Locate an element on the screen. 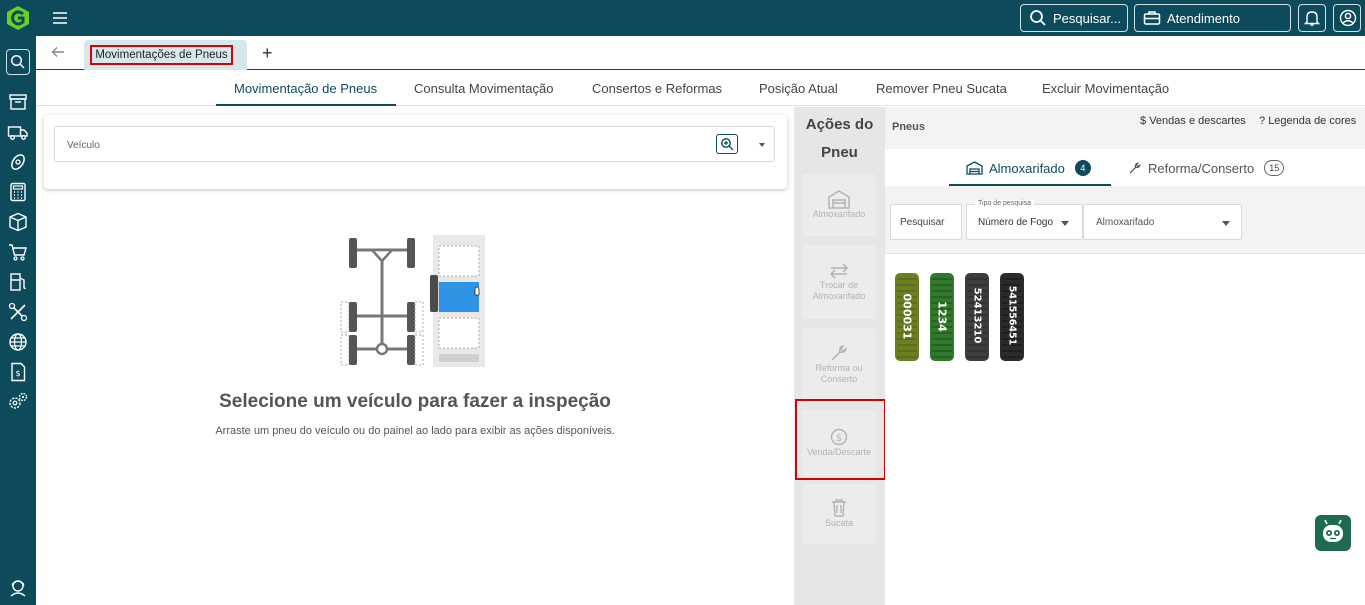 This screenshot has height=605, width=1365. inventory-tabs: Almoxarifado 4 Reforma/Conserto 15 is located at coordinates (1125, 167).